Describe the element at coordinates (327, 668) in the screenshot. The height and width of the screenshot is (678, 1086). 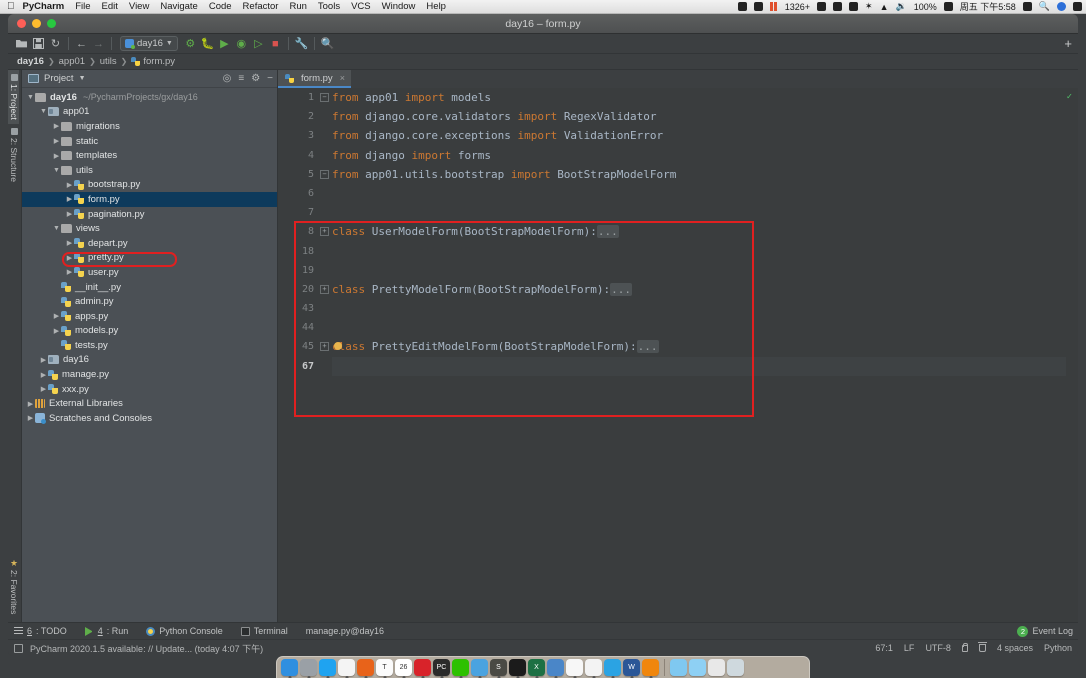
I see `safari-icon` at that location.